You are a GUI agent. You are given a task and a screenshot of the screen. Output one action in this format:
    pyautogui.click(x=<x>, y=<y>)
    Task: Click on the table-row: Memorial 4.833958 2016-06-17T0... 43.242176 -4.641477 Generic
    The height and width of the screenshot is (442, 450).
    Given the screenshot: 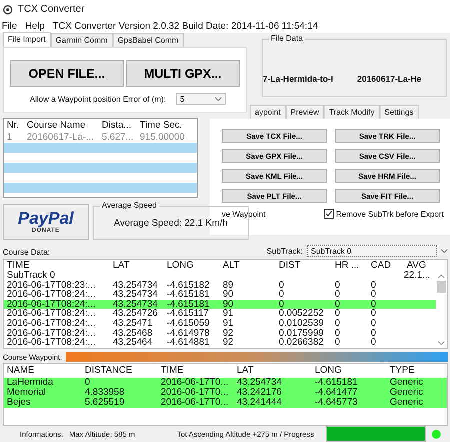 What is the action you would take?
    pyautogui.click(x=225, y=393)
    